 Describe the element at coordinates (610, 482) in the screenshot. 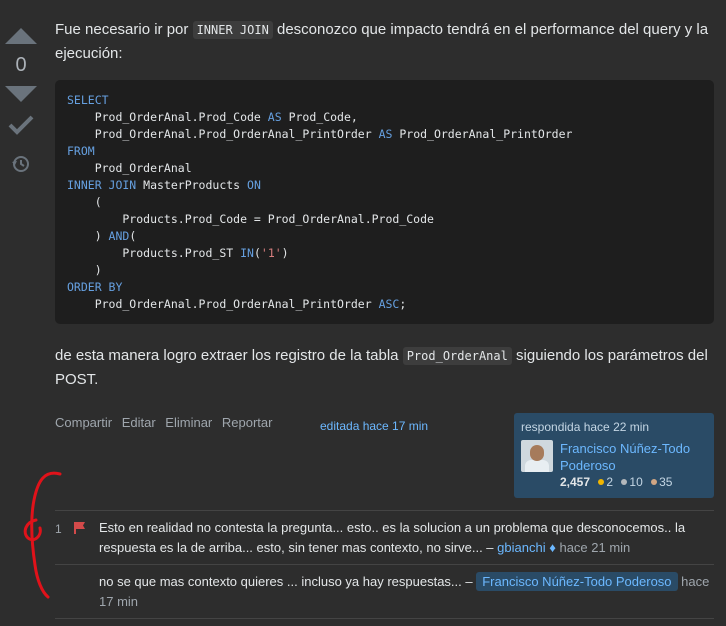

I see `gold-badge-count: 2` at that location.